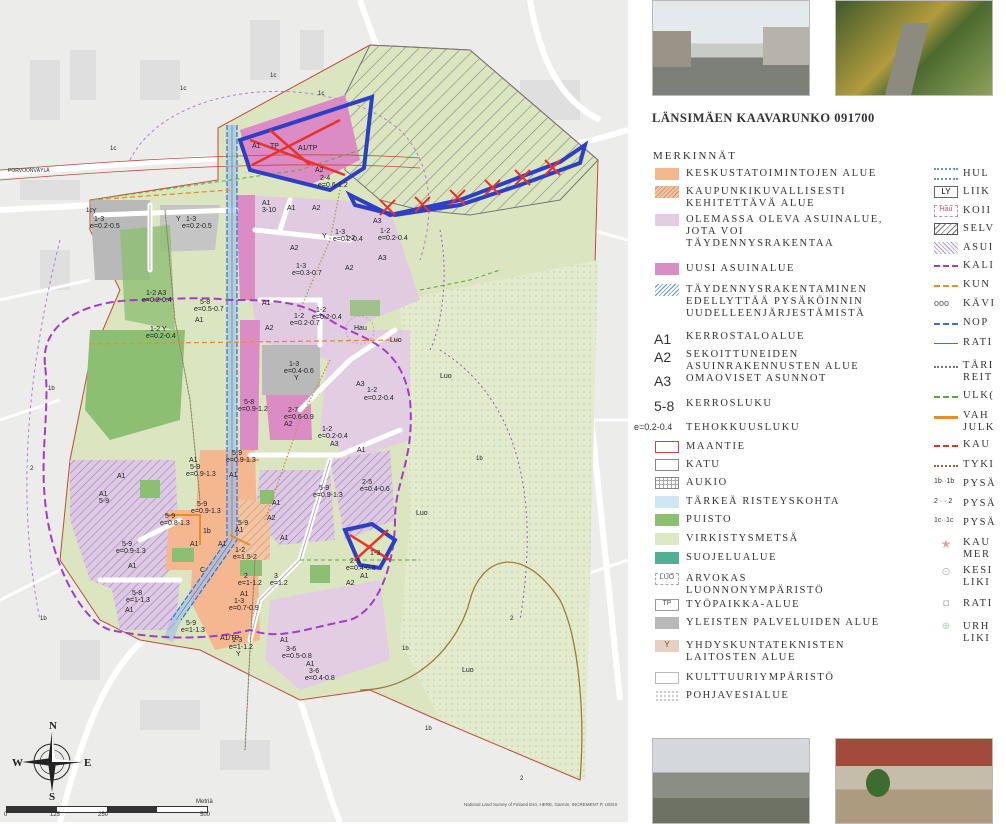 The width and height of the screenshot is (1006, 824). Describe the element at coordinates (977, 284) in the screenshot. I see `legend-label-right: KUN` at that location.